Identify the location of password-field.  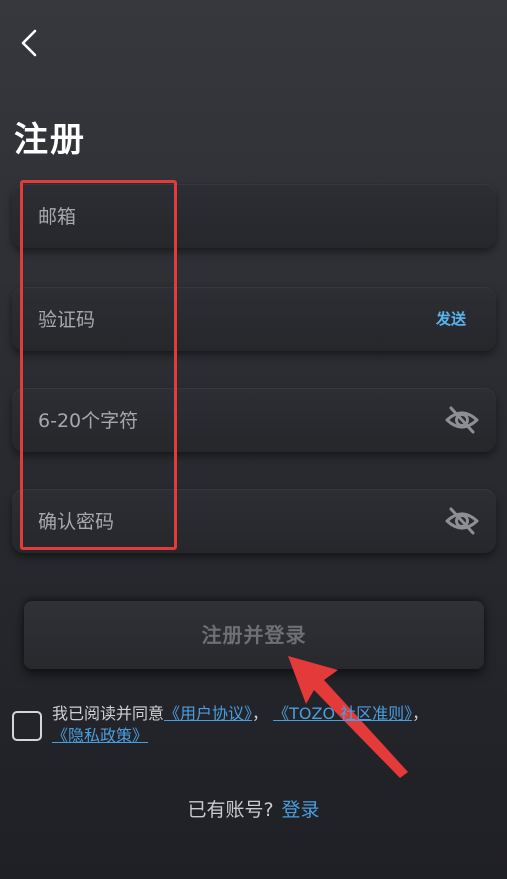
(228, 421).